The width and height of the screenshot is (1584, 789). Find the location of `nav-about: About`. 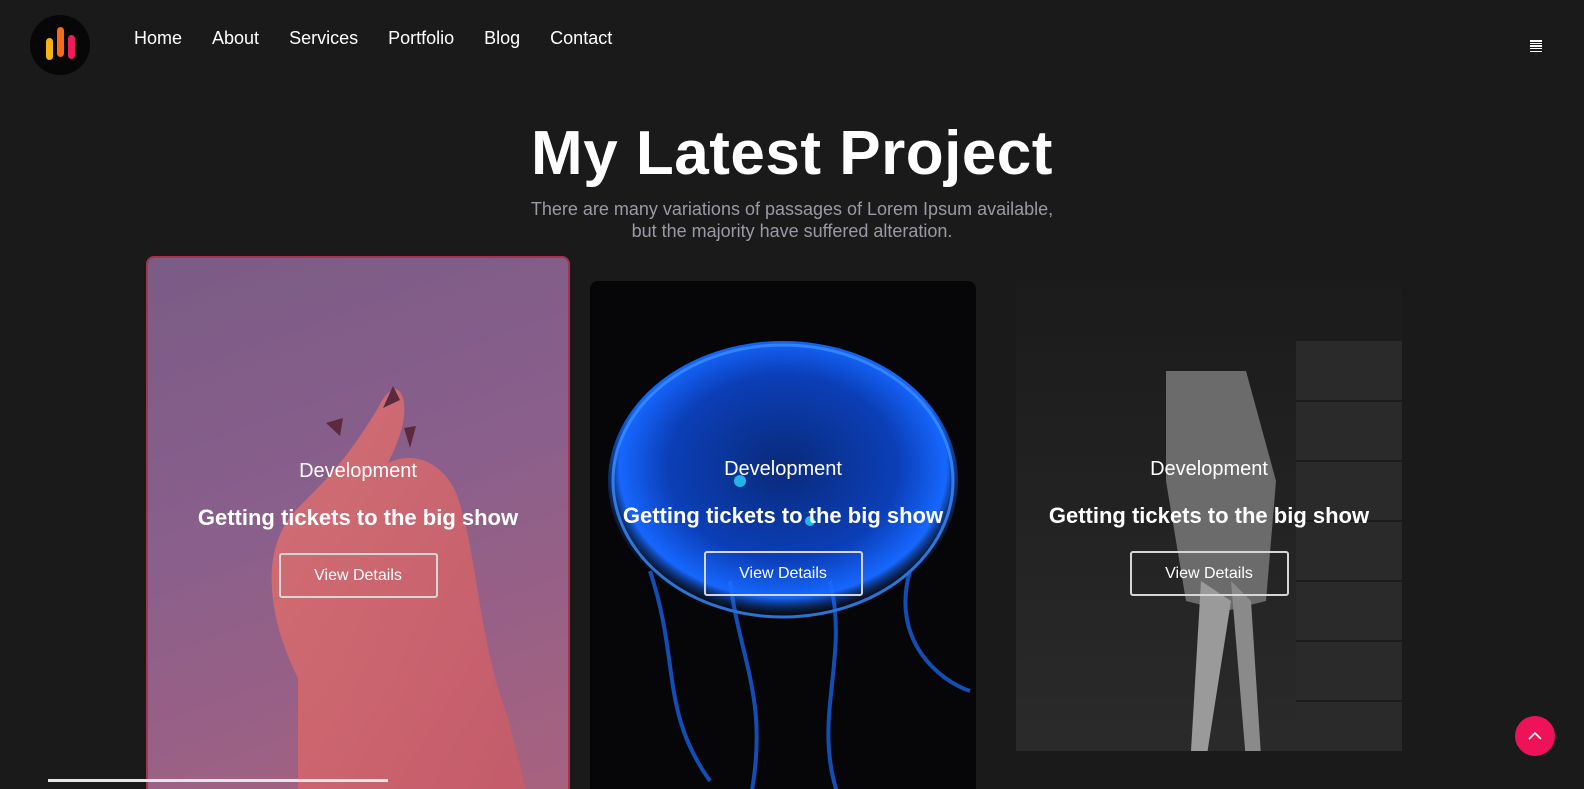

nav-about: About is located at coordinates (235, 38).